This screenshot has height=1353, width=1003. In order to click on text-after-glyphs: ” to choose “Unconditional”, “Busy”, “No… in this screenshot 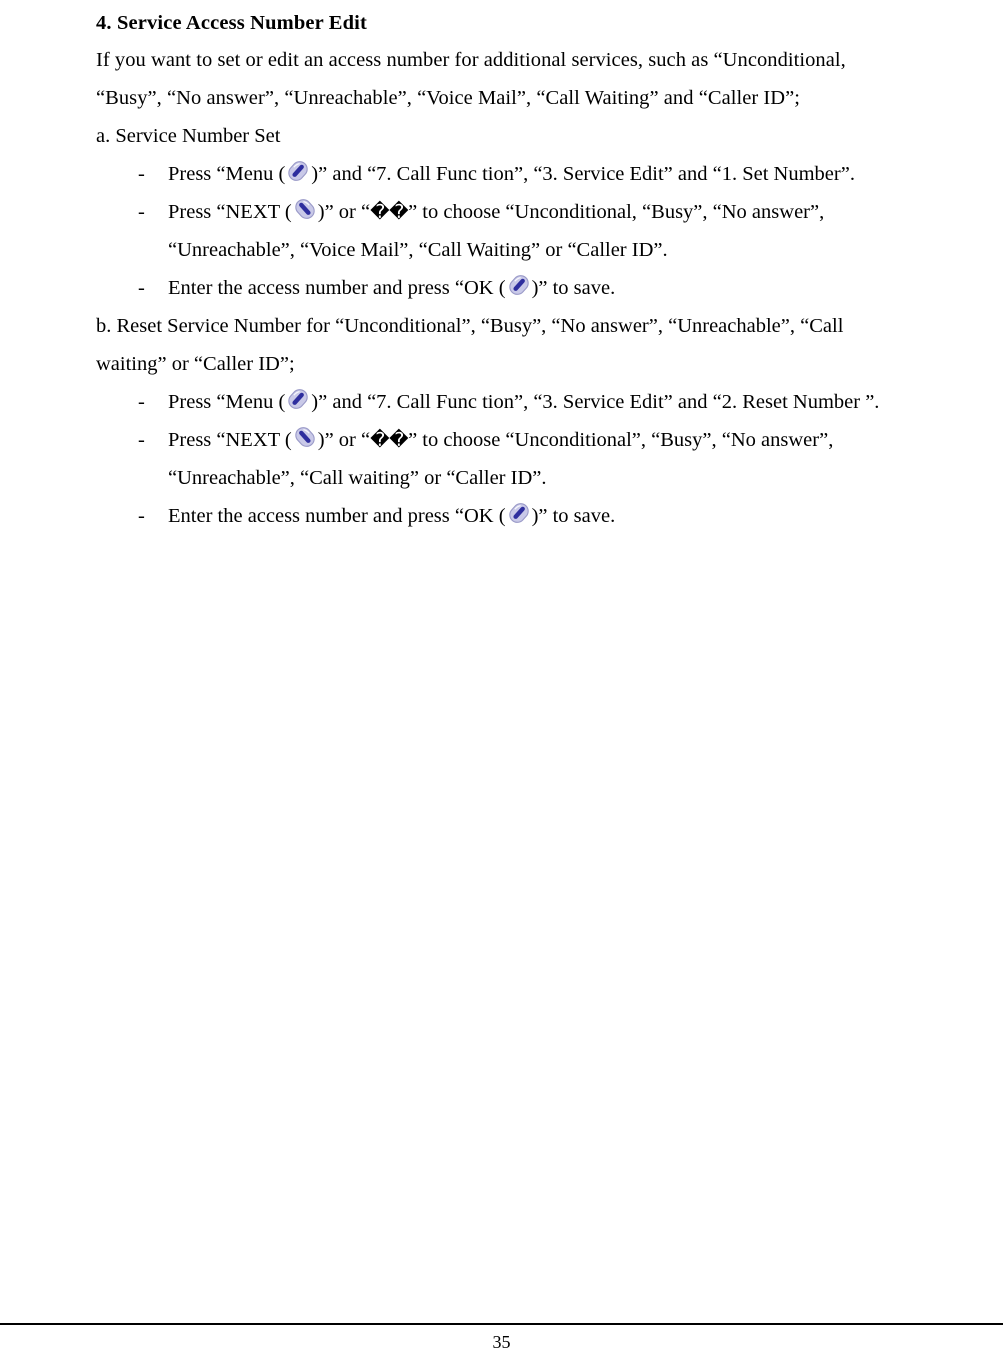, I will do `click(621, 440)`.